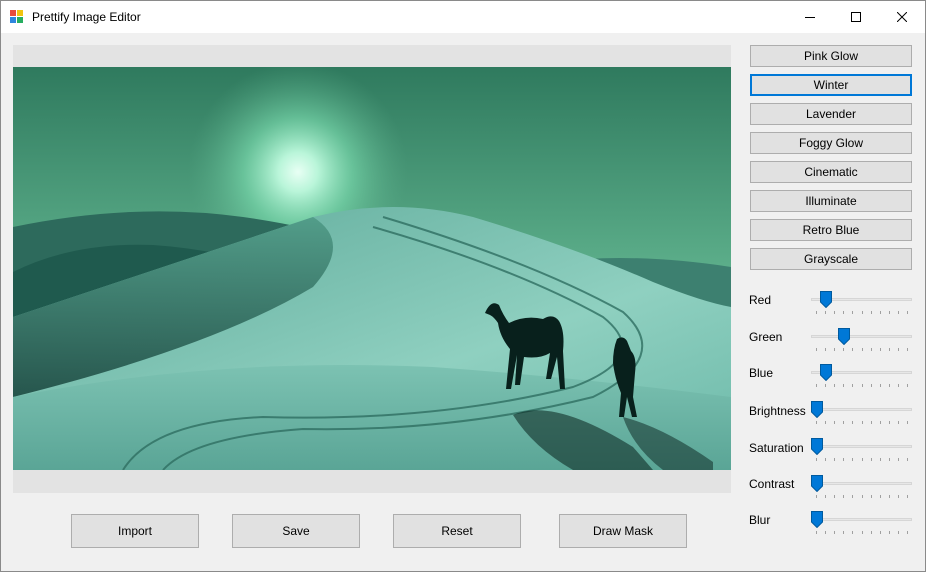  Describe the element at coordinates (831, 85) in the screenshot. I see `filter-winter-button: Winter` at that location.